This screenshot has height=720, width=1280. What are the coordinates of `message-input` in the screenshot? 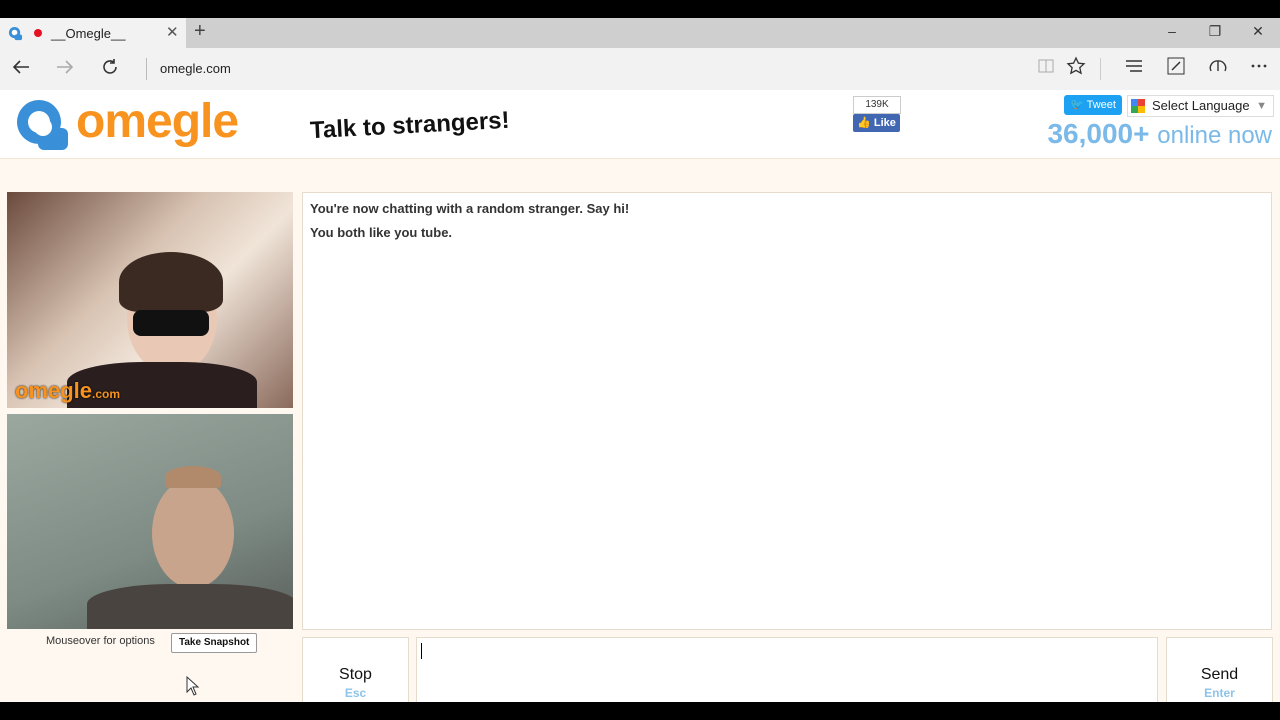 It's located at (787, 669).